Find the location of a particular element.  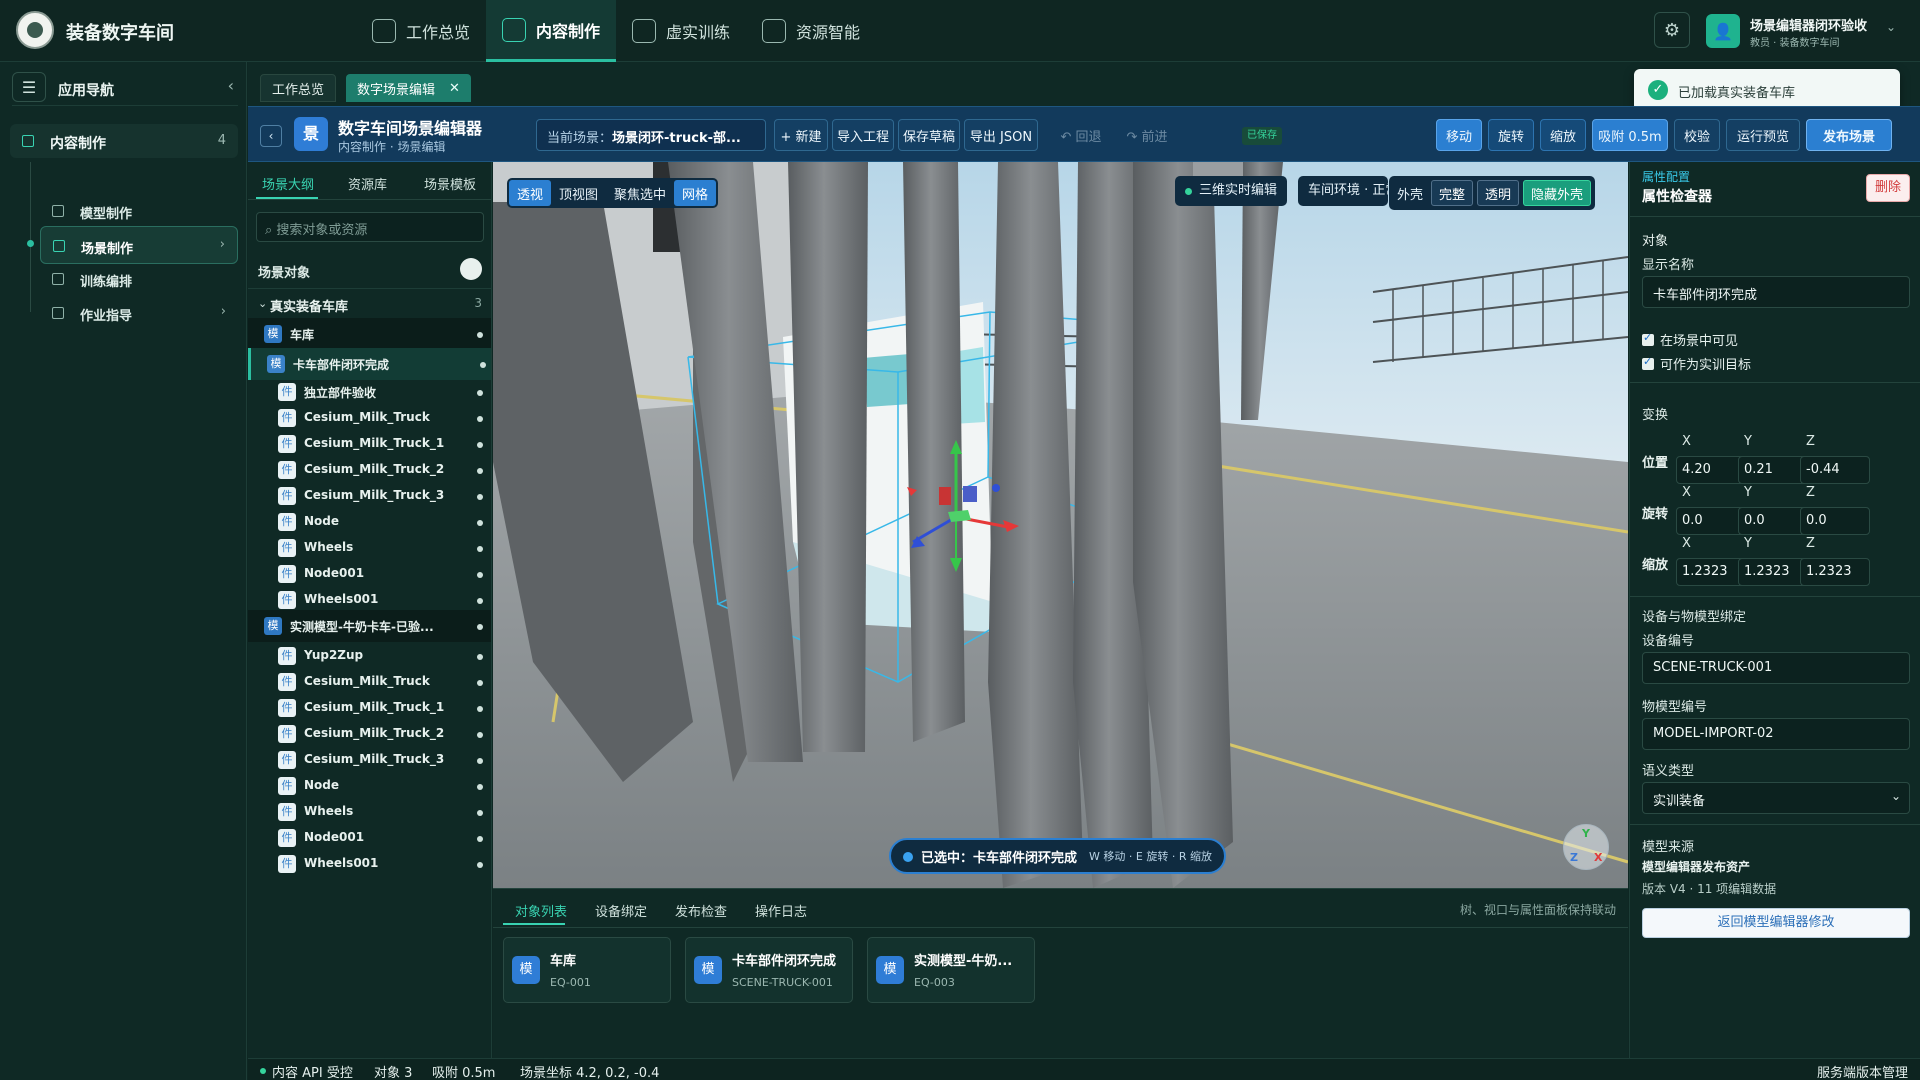

avatar: 👤 is located at coordinates (1723, 31).